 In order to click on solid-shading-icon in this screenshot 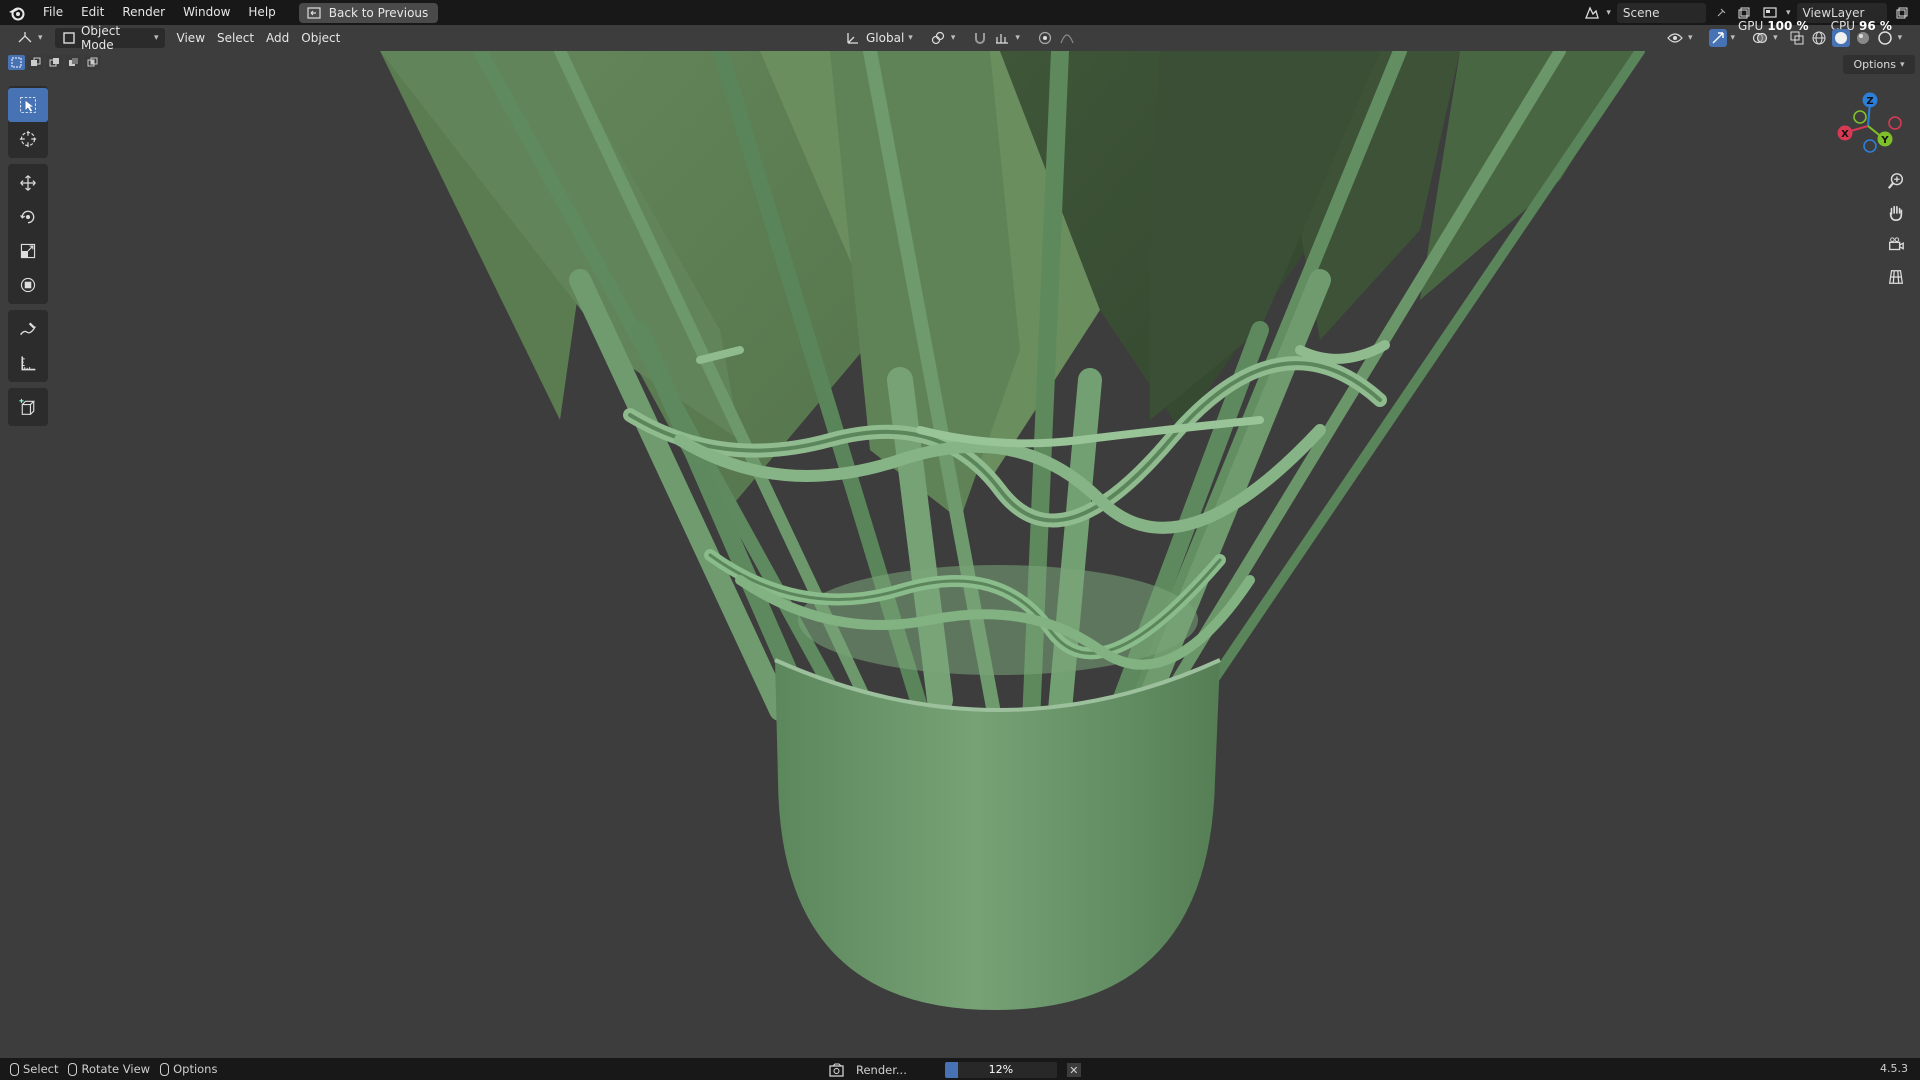, I will do `click(1840, 38)`.